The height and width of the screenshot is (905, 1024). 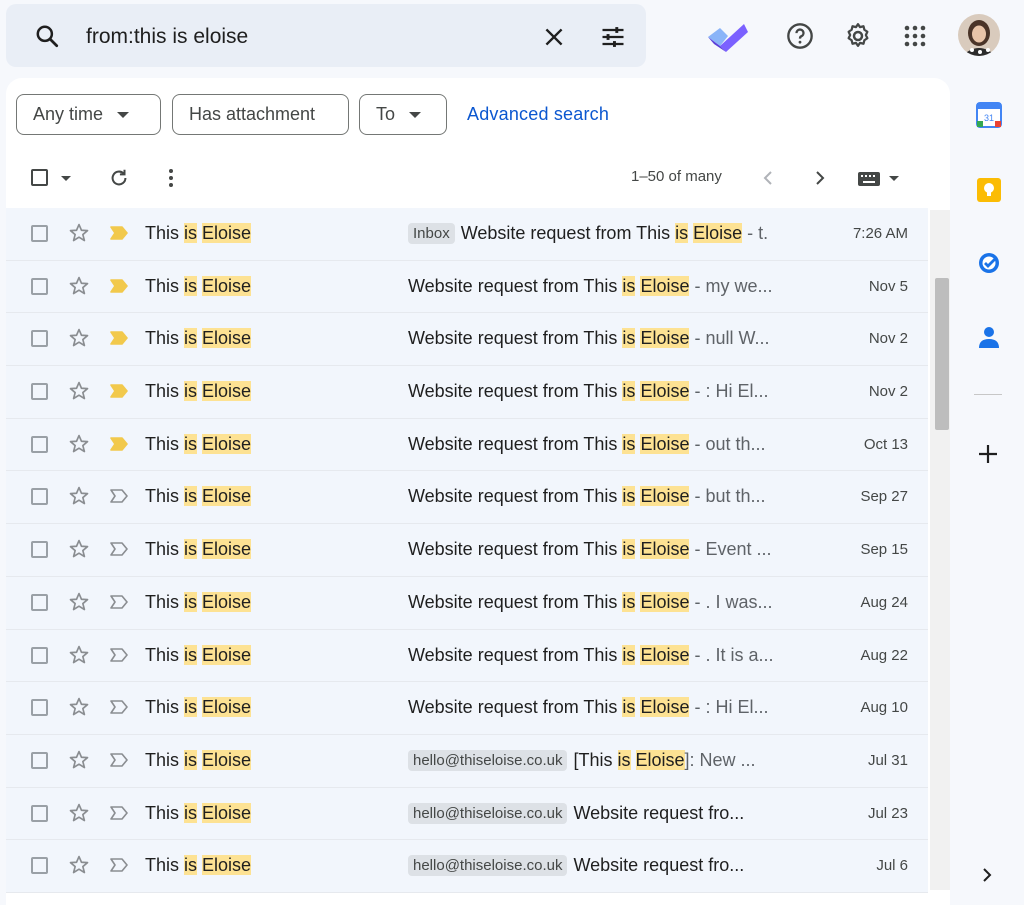 What do you see at coordinates (989, 263) in the screenshot?
I see `tasks-icon` at bounding box center [989, 263].